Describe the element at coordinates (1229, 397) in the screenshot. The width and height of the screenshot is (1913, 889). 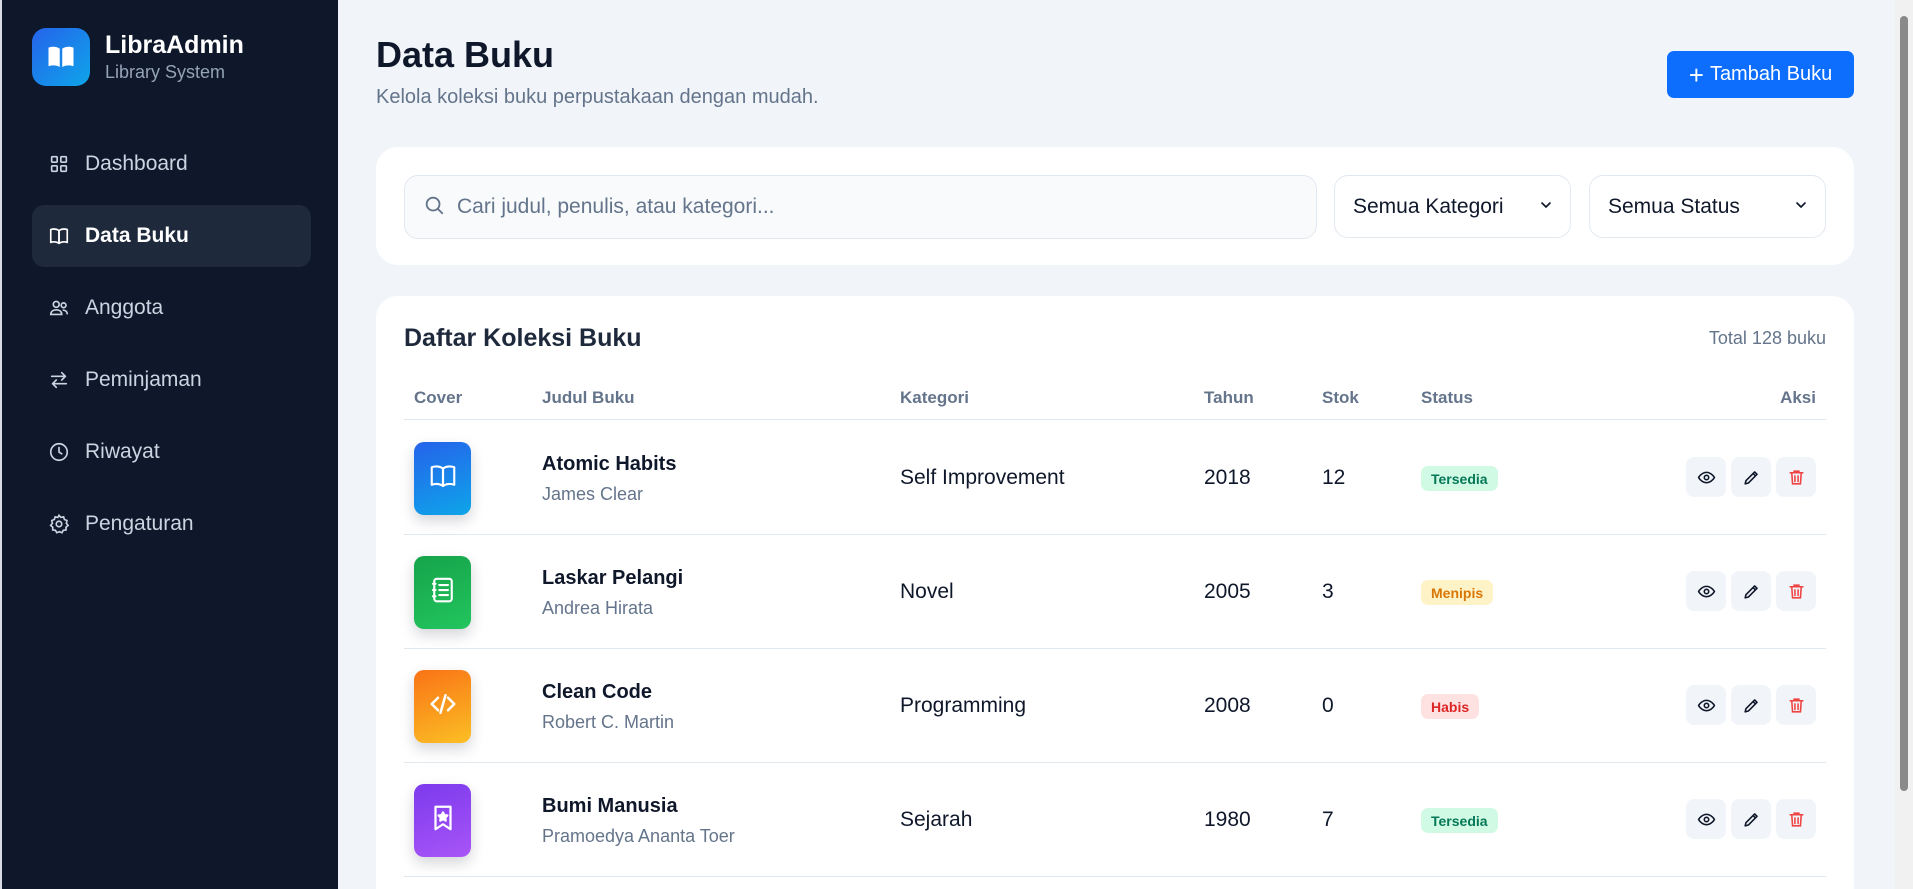
I see `column-header-year: Tahun` at that location.